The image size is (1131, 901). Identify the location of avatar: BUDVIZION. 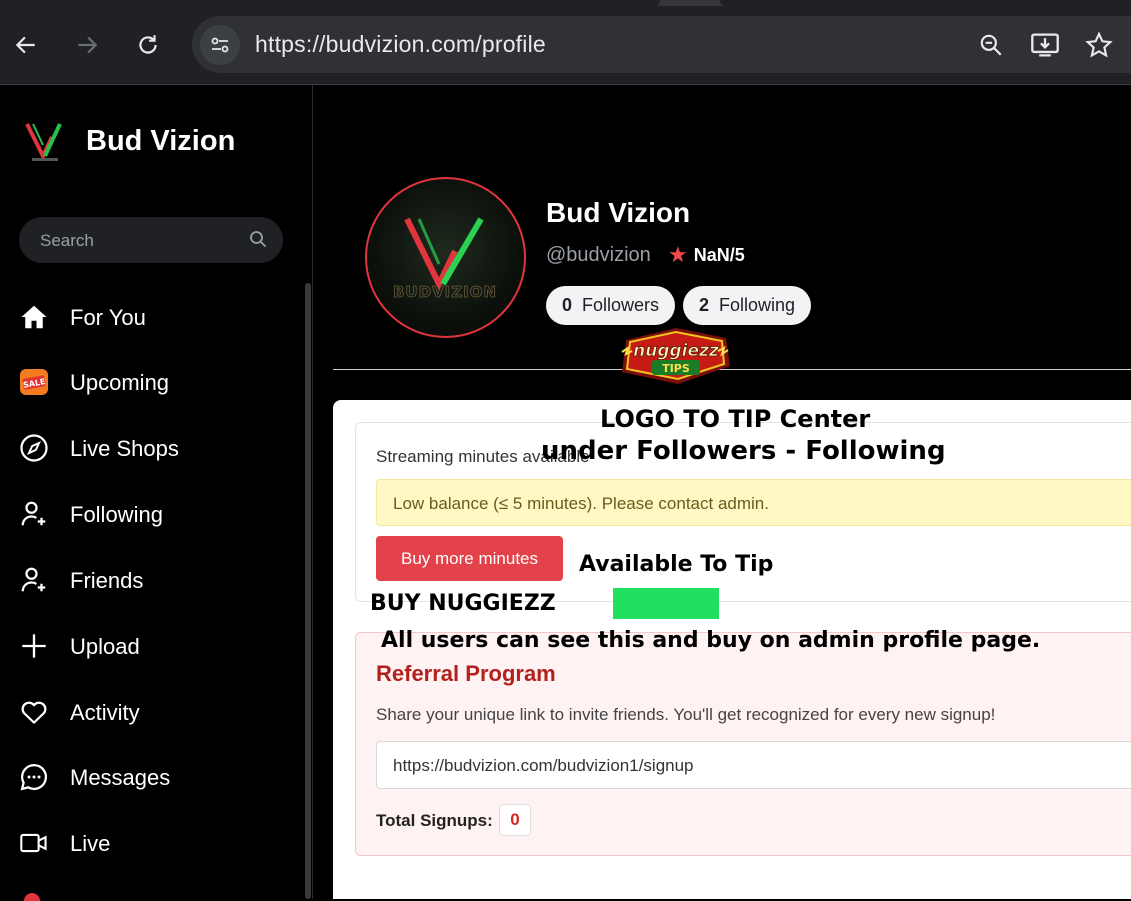
(445, 257).